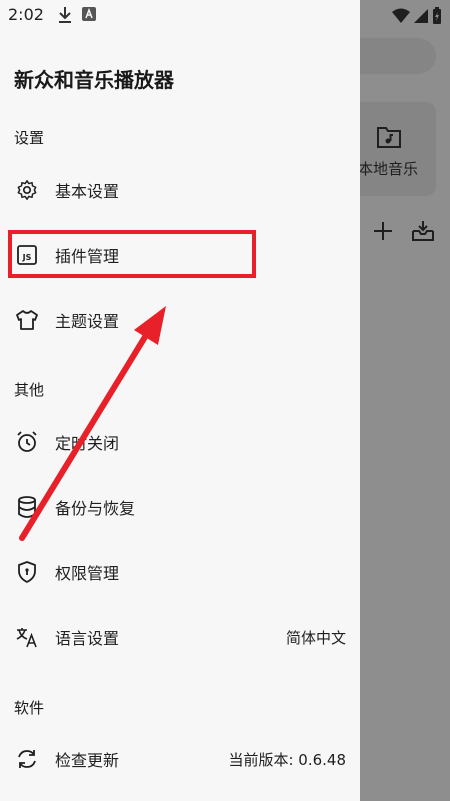 This screenshot has width=450, height=801. What do you see at coordinates (180, 190) in the screenshot?
I see `drawer-item-basic-settings: 基本设置` at bounding box center [180, 190].